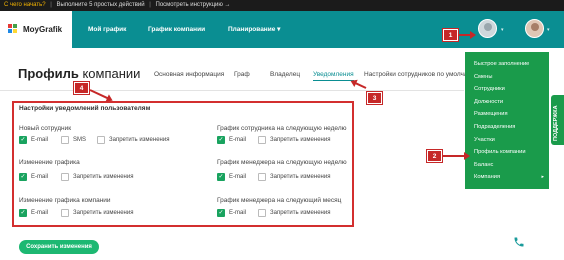 This screenshot has width=564, height=260. Describe the element at coordinates (45, 128) in the screenshot. I see `group-title: Новый сотрудник` at that location.